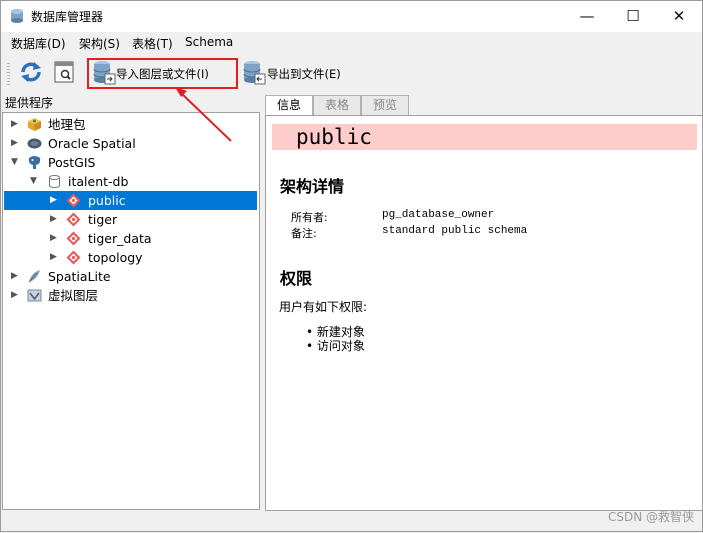 This screenshot has height=533, width=703. Describe the element at coordinates (335, 346) in the screenshot. I see `permission-item: • 访问对象` at that location.